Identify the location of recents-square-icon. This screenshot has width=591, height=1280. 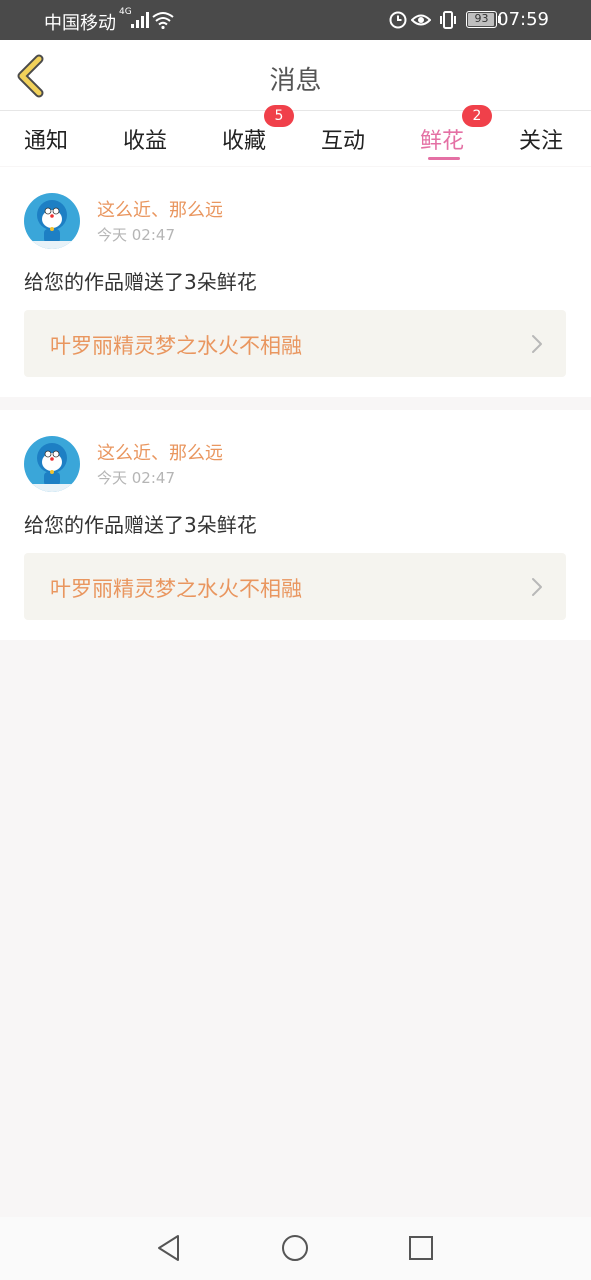
(421, 1248).